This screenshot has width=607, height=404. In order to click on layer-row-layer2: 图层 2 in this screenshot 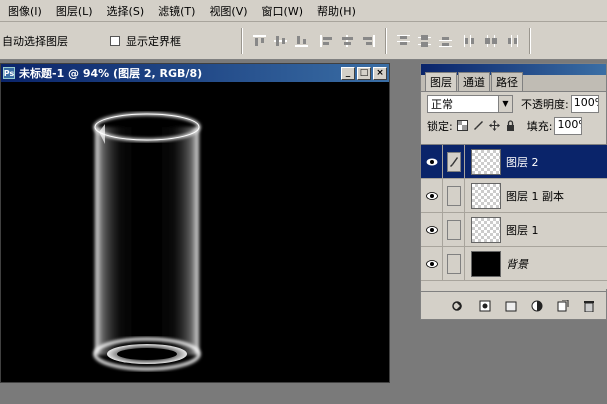, I will do `click(514, 161)`.